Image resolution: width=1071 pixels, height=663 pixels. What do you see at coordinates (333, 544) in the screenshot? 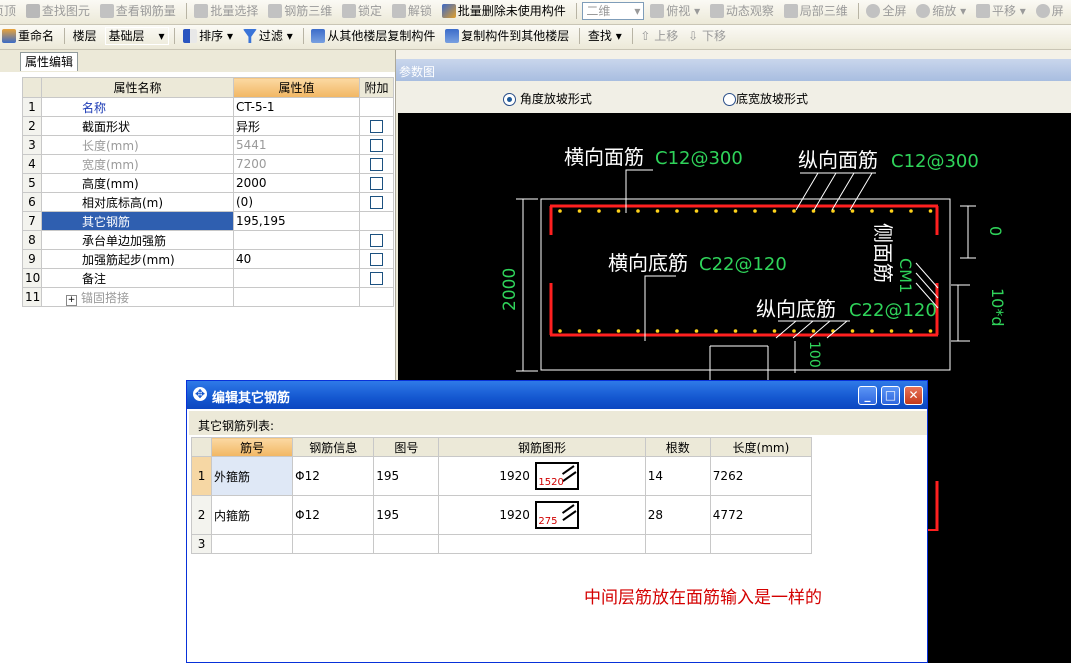
I see `rebar-info-cell` at bounding box center [333, 544].